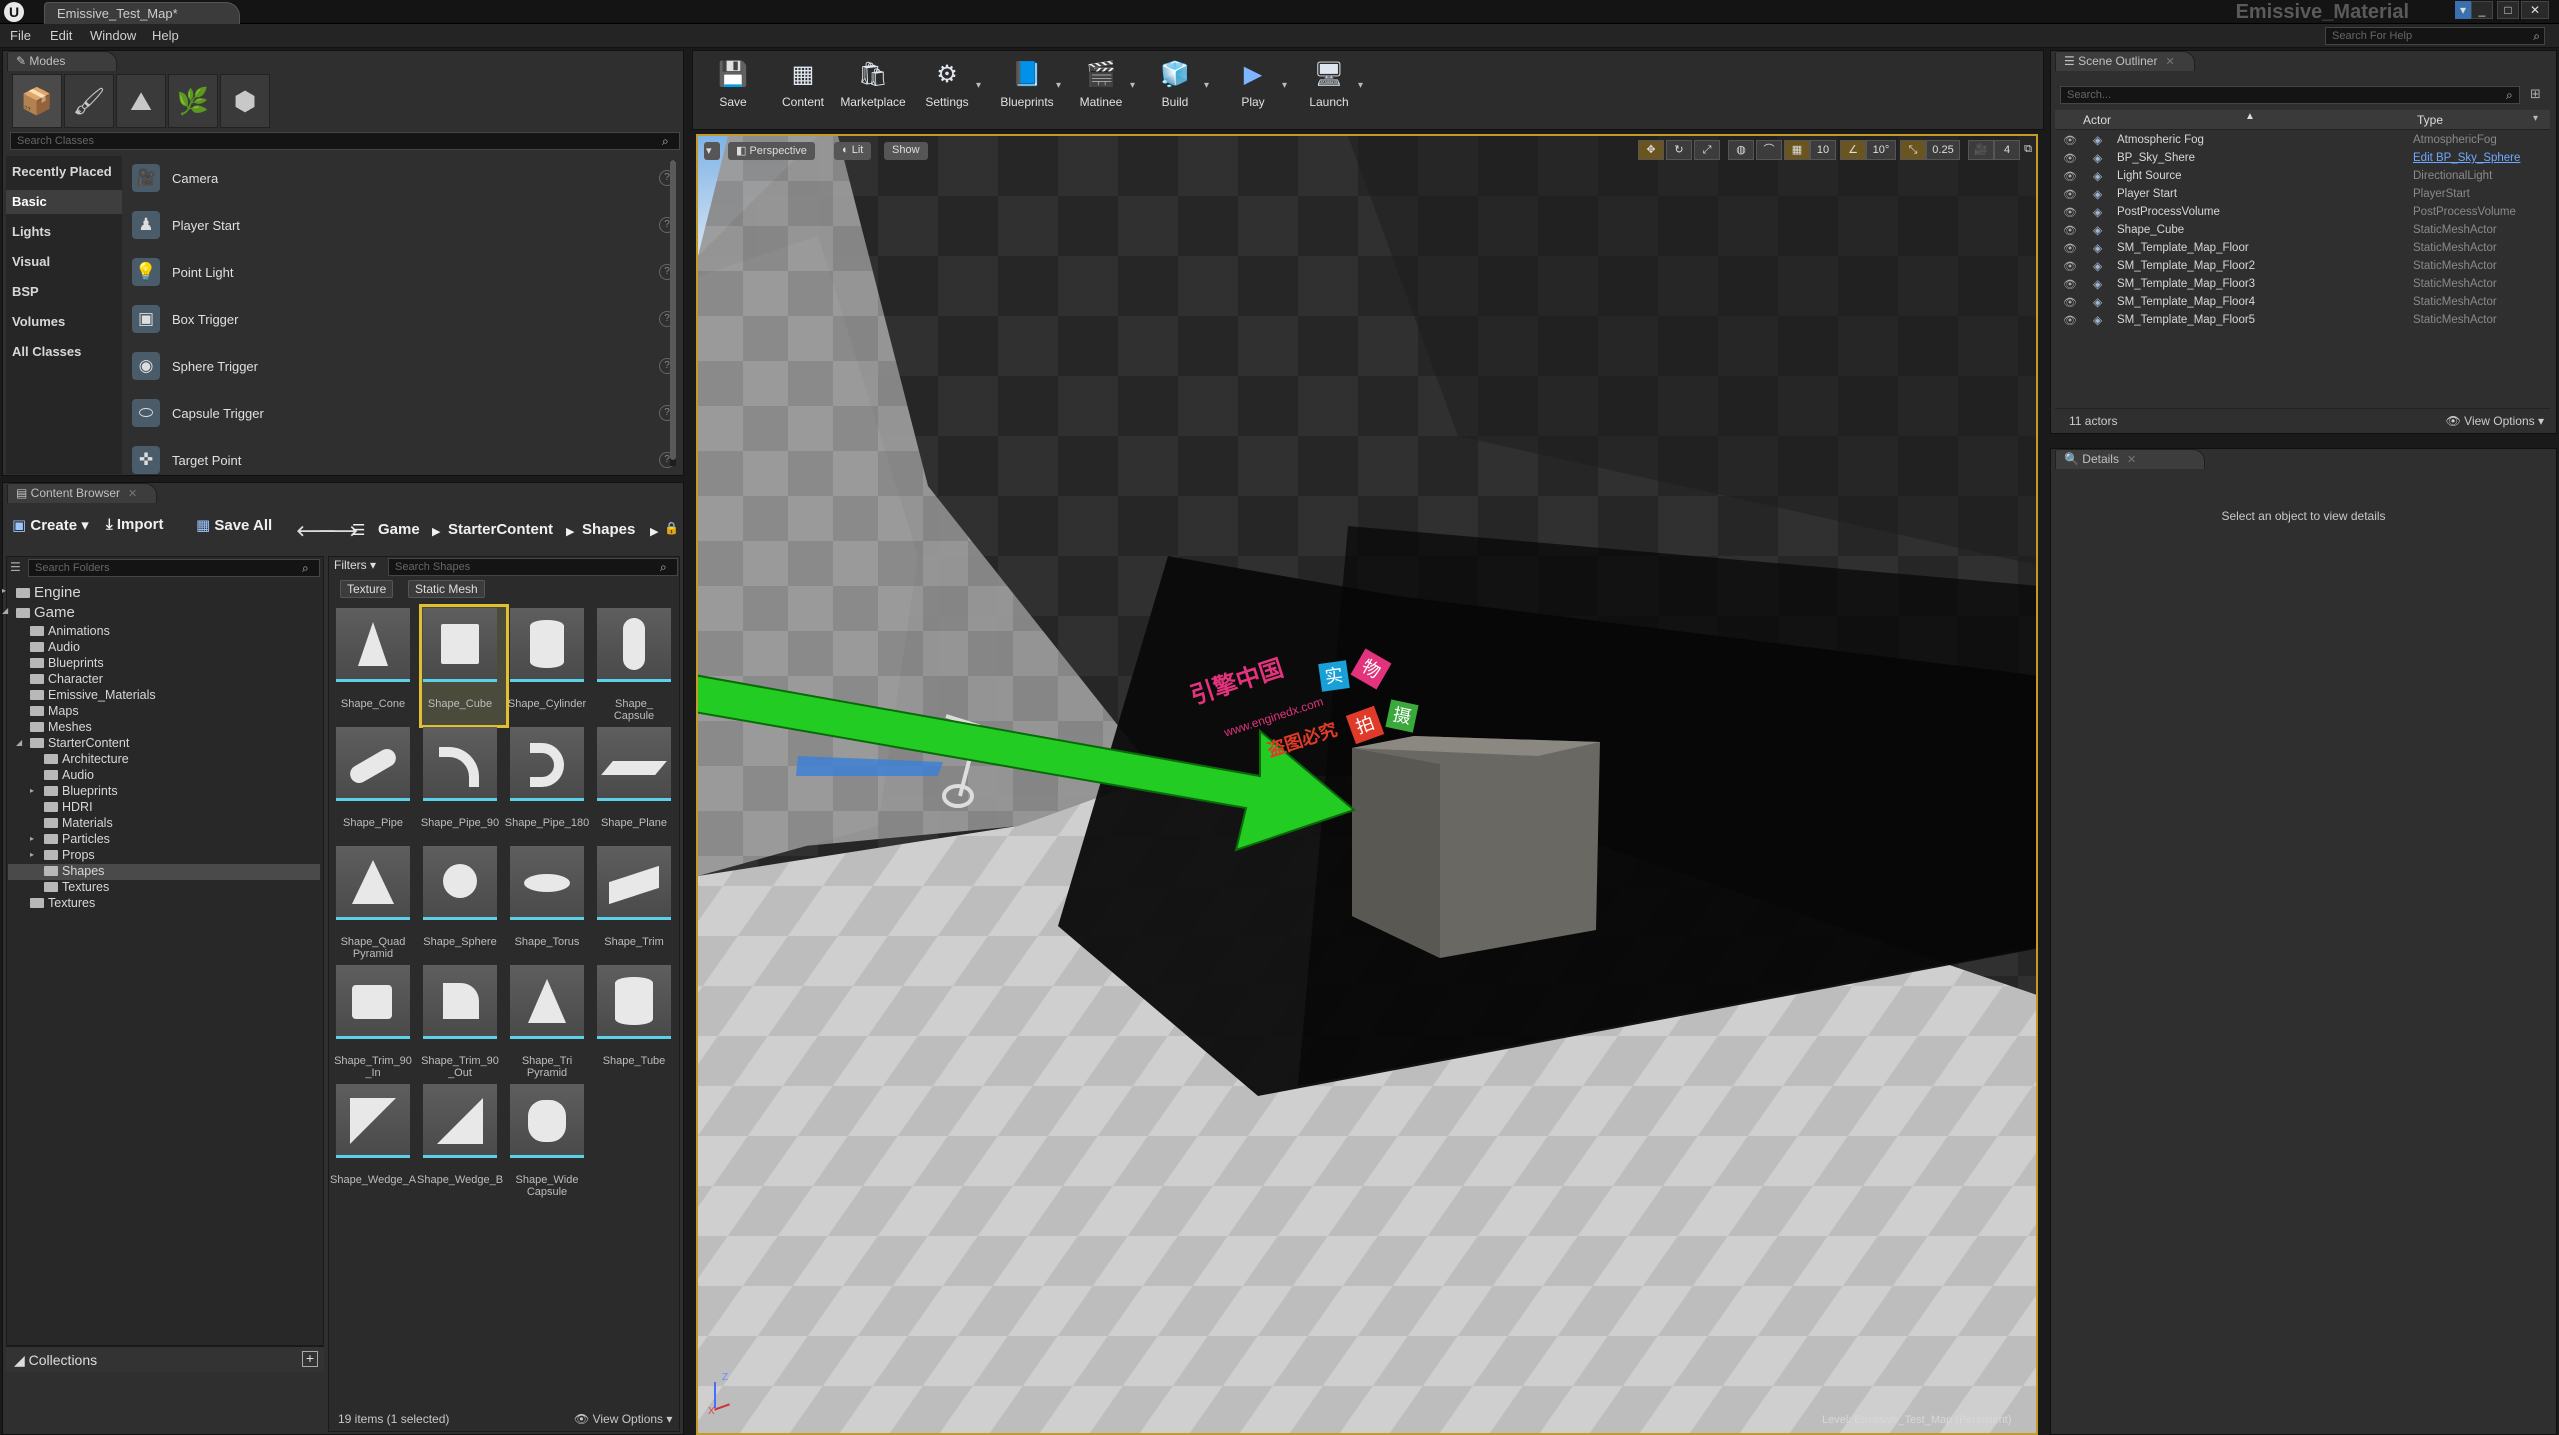  Describe the element at coordinates (608, 529) in the screenshot. I see `breadcrumb-shapes: Shapes` at that location.